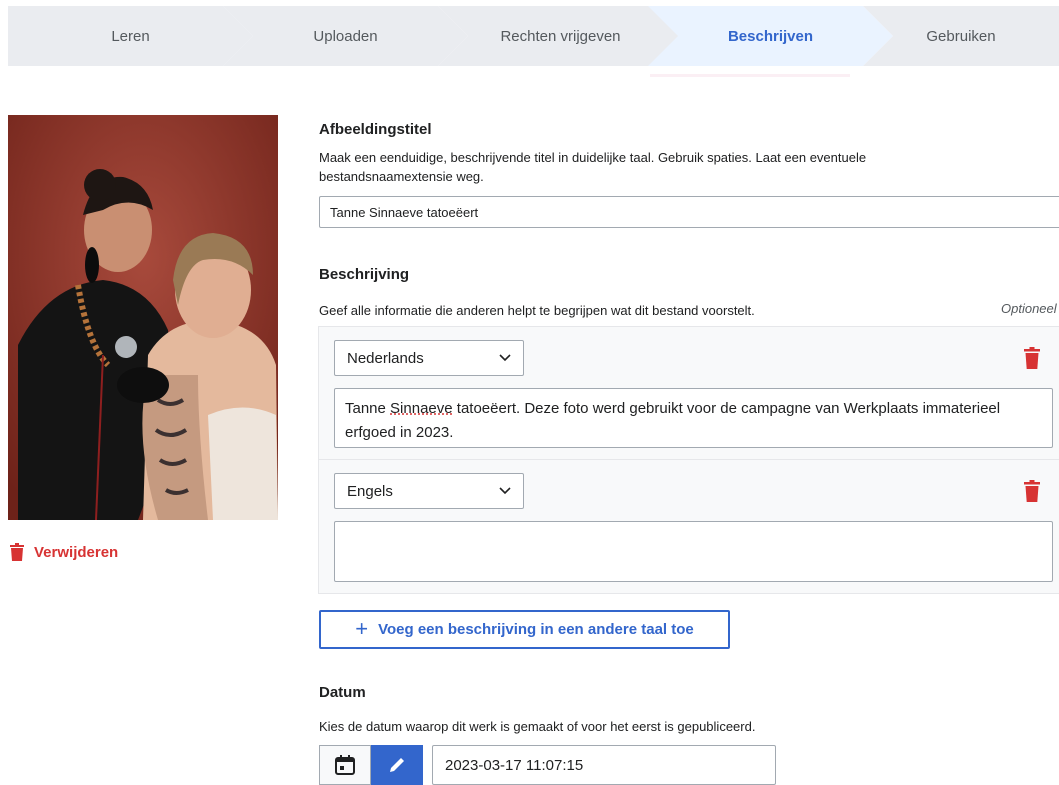 Image resolution: width=1059 pixels, height=785 pixels. I want to click on date-input: 2023-03-17 11:07:15, so click(604, 765).